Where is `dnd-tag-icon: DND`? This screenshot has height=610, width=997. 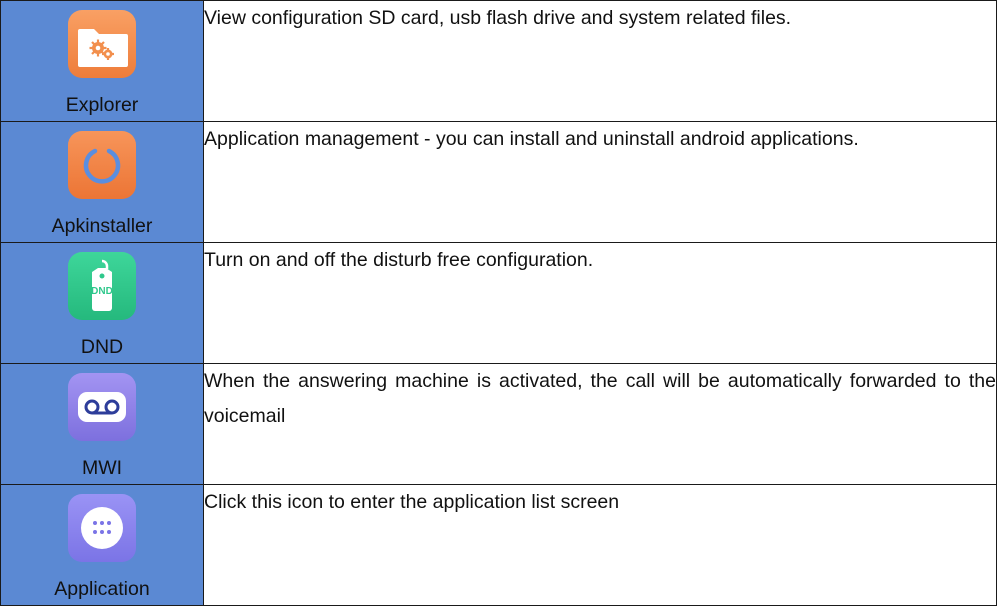 dnd-tag-icon: DND is located at coordinates (102, 285).